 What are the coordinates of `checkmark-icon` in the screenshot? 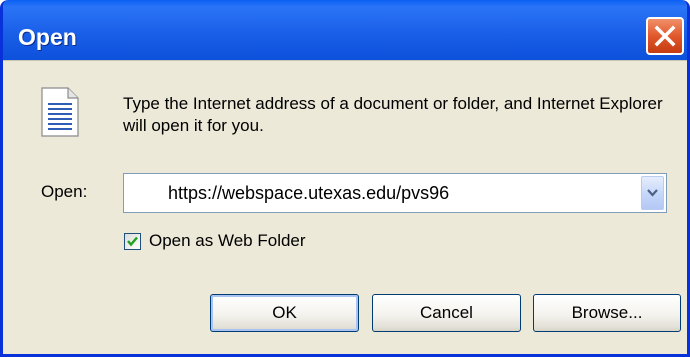 It's located at (132, 241).